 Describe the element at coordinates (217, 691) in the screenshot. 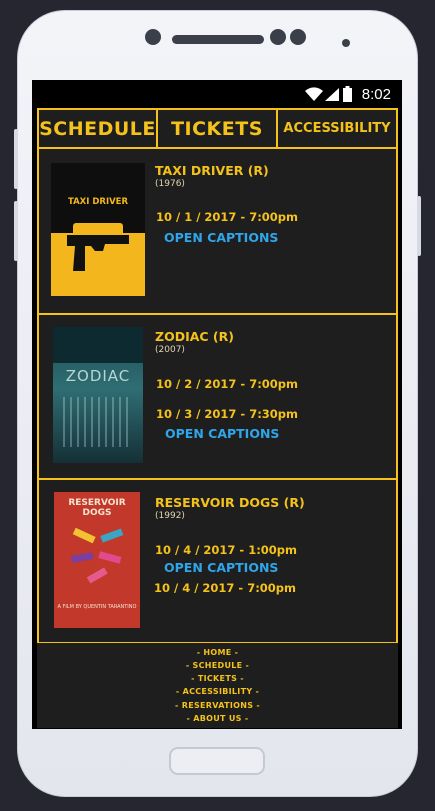

I see `footer-link-accessibility: - ACCESSIBILITY -` at that location.